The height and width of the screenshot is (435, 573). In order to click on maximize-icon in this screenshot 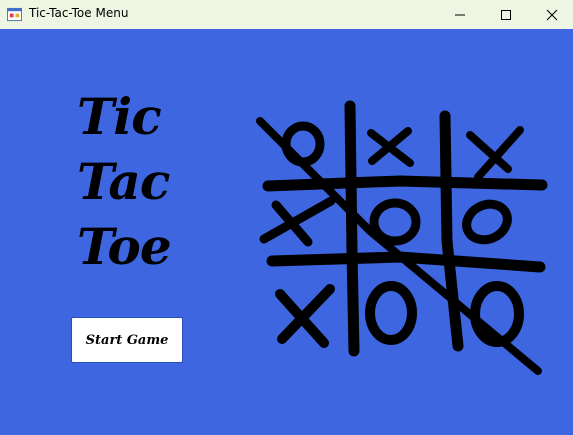, I will do `click(506, 14)`.